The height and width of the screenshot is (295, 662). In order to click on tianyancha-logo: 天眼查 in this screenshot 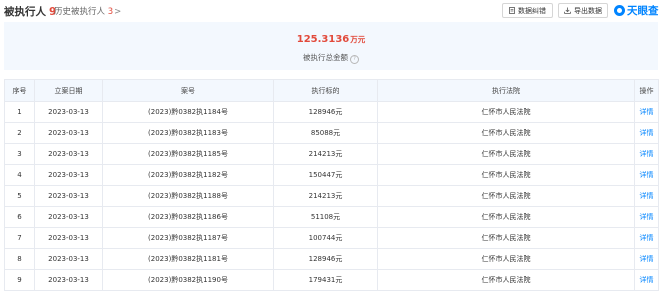, I will do `click(636, 10)`.